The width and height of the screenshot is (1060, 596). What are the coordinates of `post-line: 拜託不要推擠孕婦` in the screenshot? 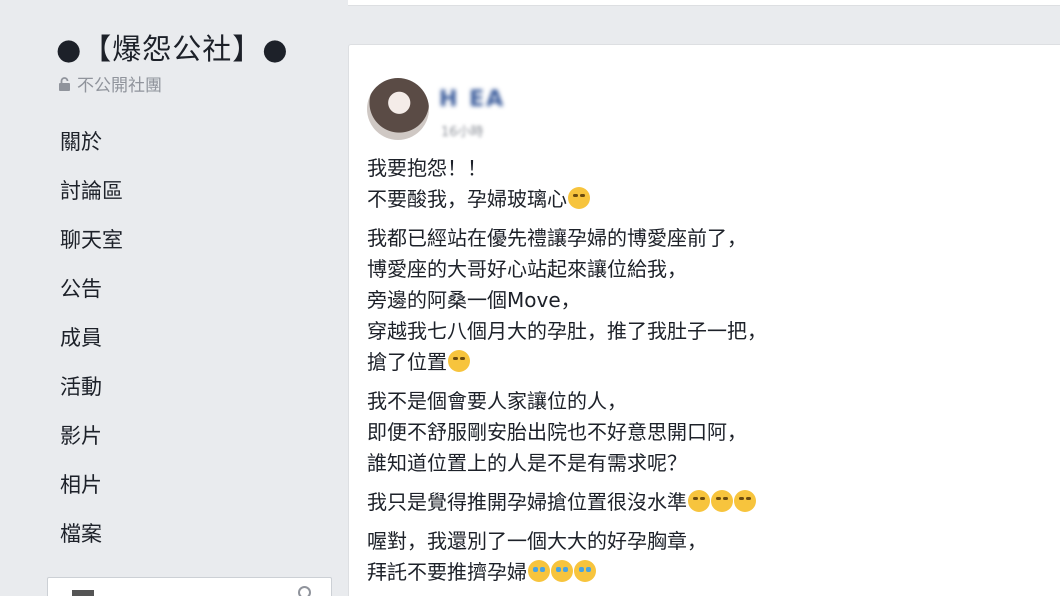 It's located at (707, 572).